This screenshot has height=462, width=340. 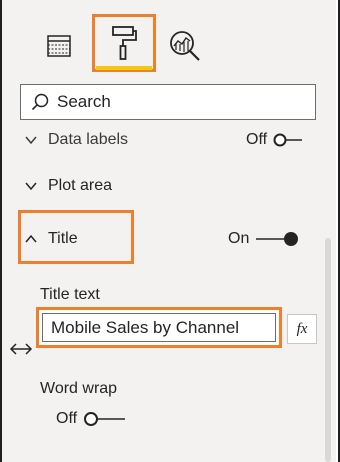 I want to click on section-label: Plot area, so click(x=80, y=185).